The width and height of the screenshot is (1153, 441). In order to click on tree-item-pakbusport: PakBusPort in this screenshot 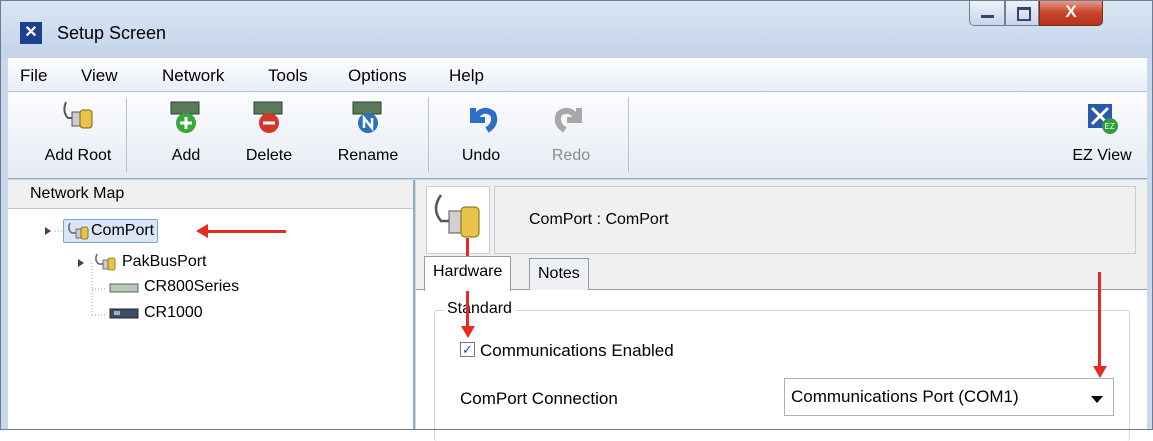, I will do `click(150, 262)`.